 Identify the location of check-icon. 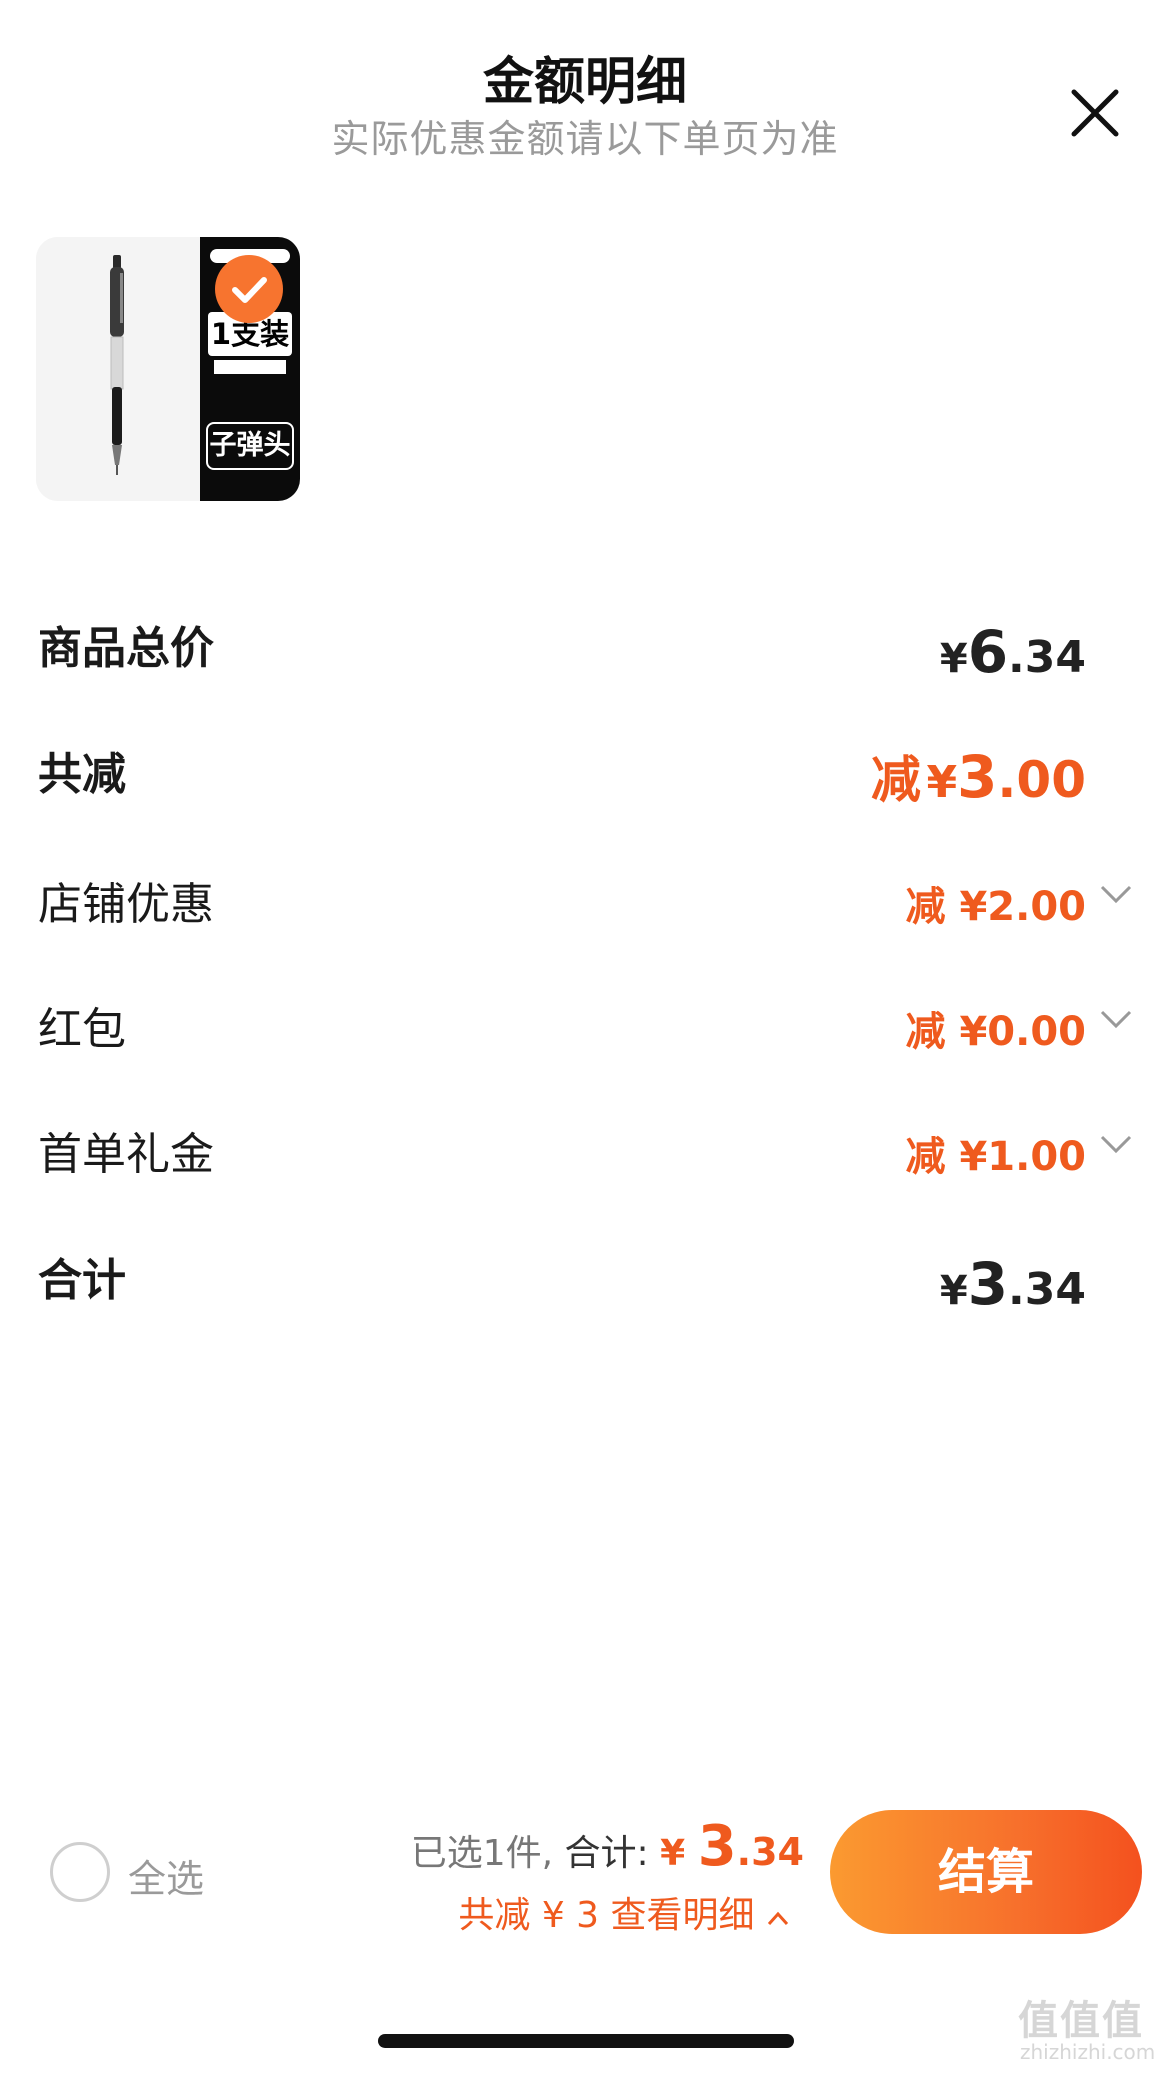
(249, 289).